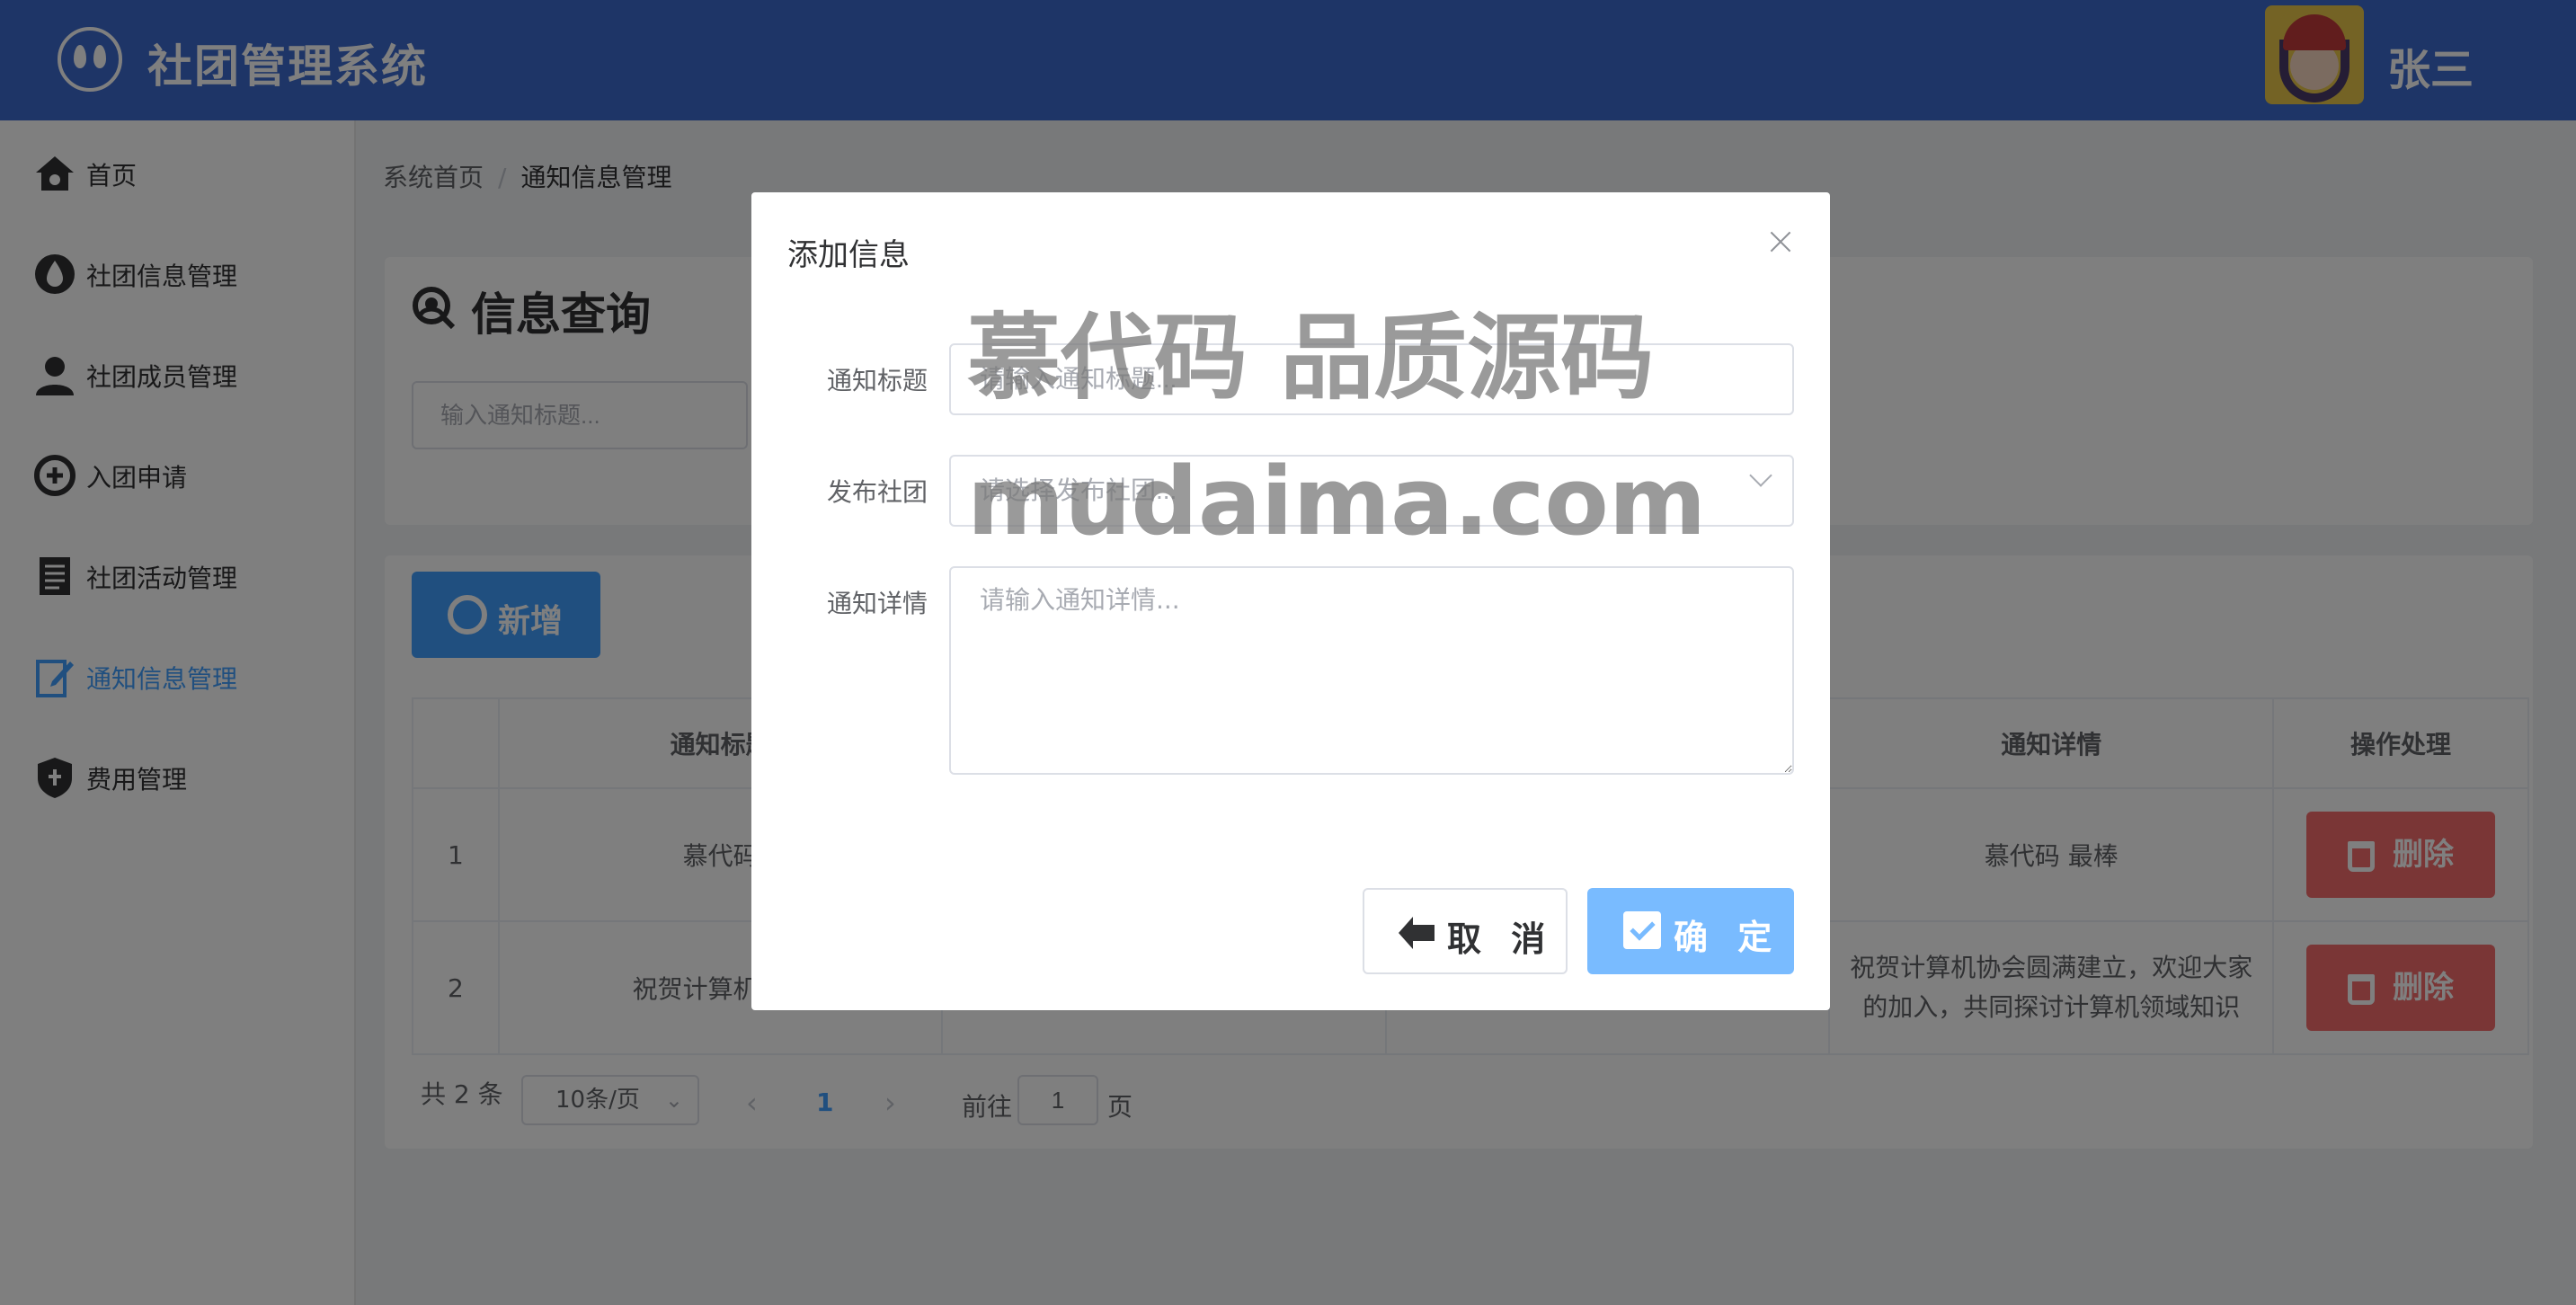 This screenshot has height=1305, width=2576. Describe the element at coordinates (1336, 429) in the screenshot. I see `watermark: 慕代码 品质源码 mudaima.com` at that location.